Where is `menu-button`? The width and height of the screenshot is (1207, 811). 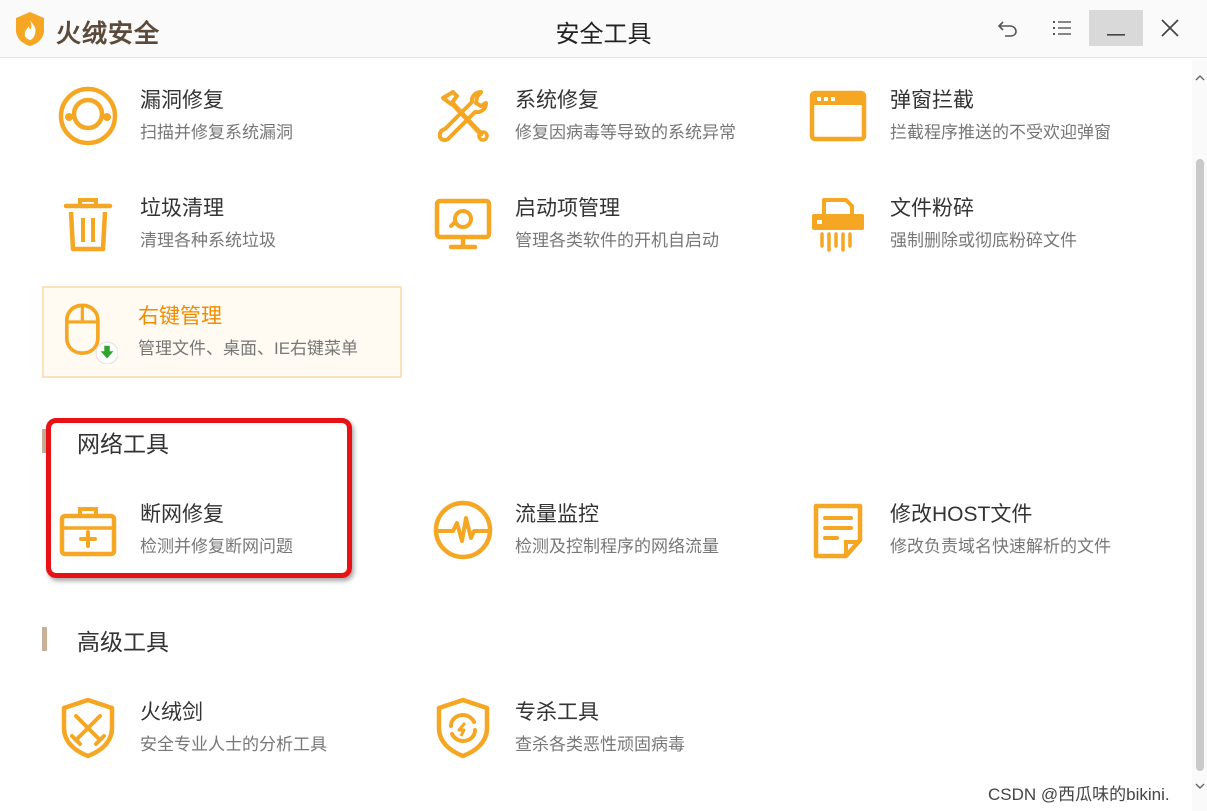
menu-button is located at coordinates (1062, 28).